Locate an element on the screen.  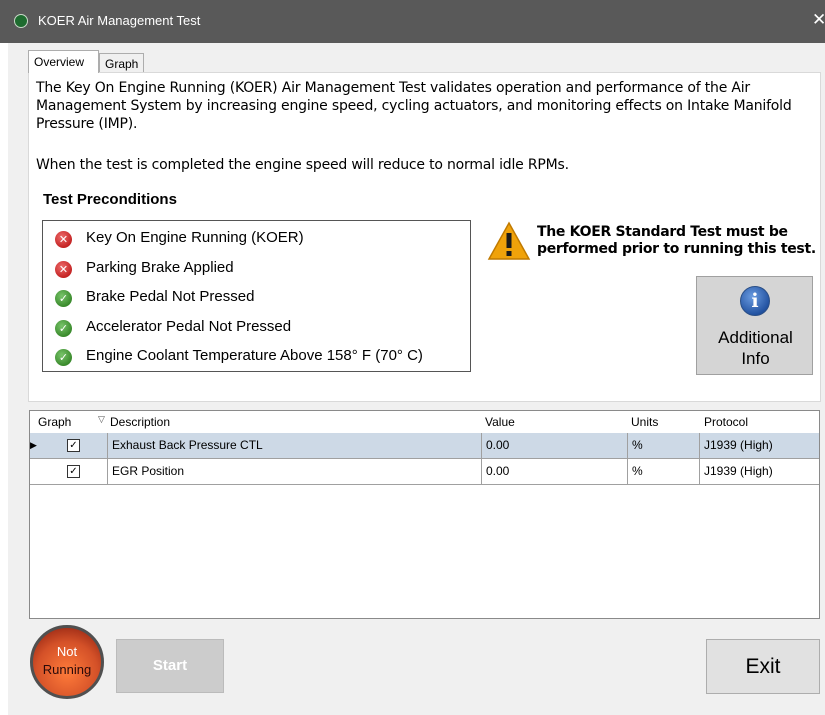
tab-graph: Graph is located at coordinates (121, 63).